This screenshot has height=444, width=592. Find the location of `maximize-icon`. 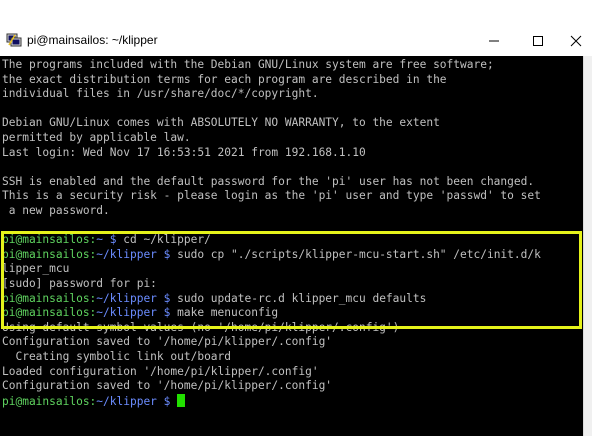

maximize-icon is located at coordinates (538, 40).